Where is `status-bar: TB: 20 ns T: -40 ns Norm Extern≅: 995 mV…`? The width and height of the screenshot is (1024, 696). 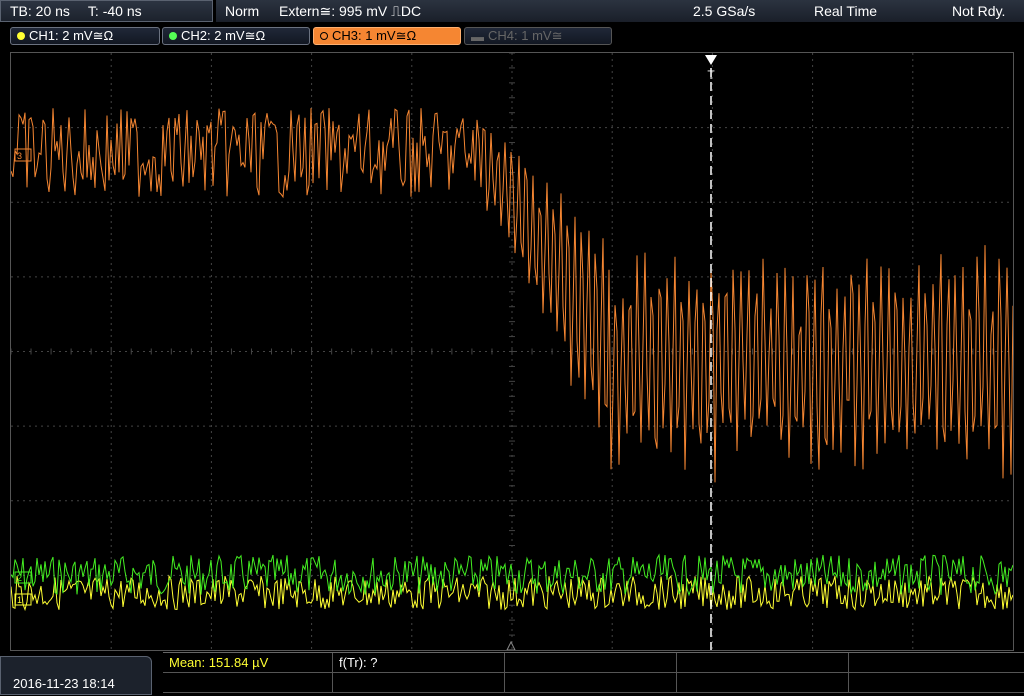 status-bar: TB: 20 ns T: -40 ns Norm Extern≅: 995 mV… is located at coordinates (512, 12).